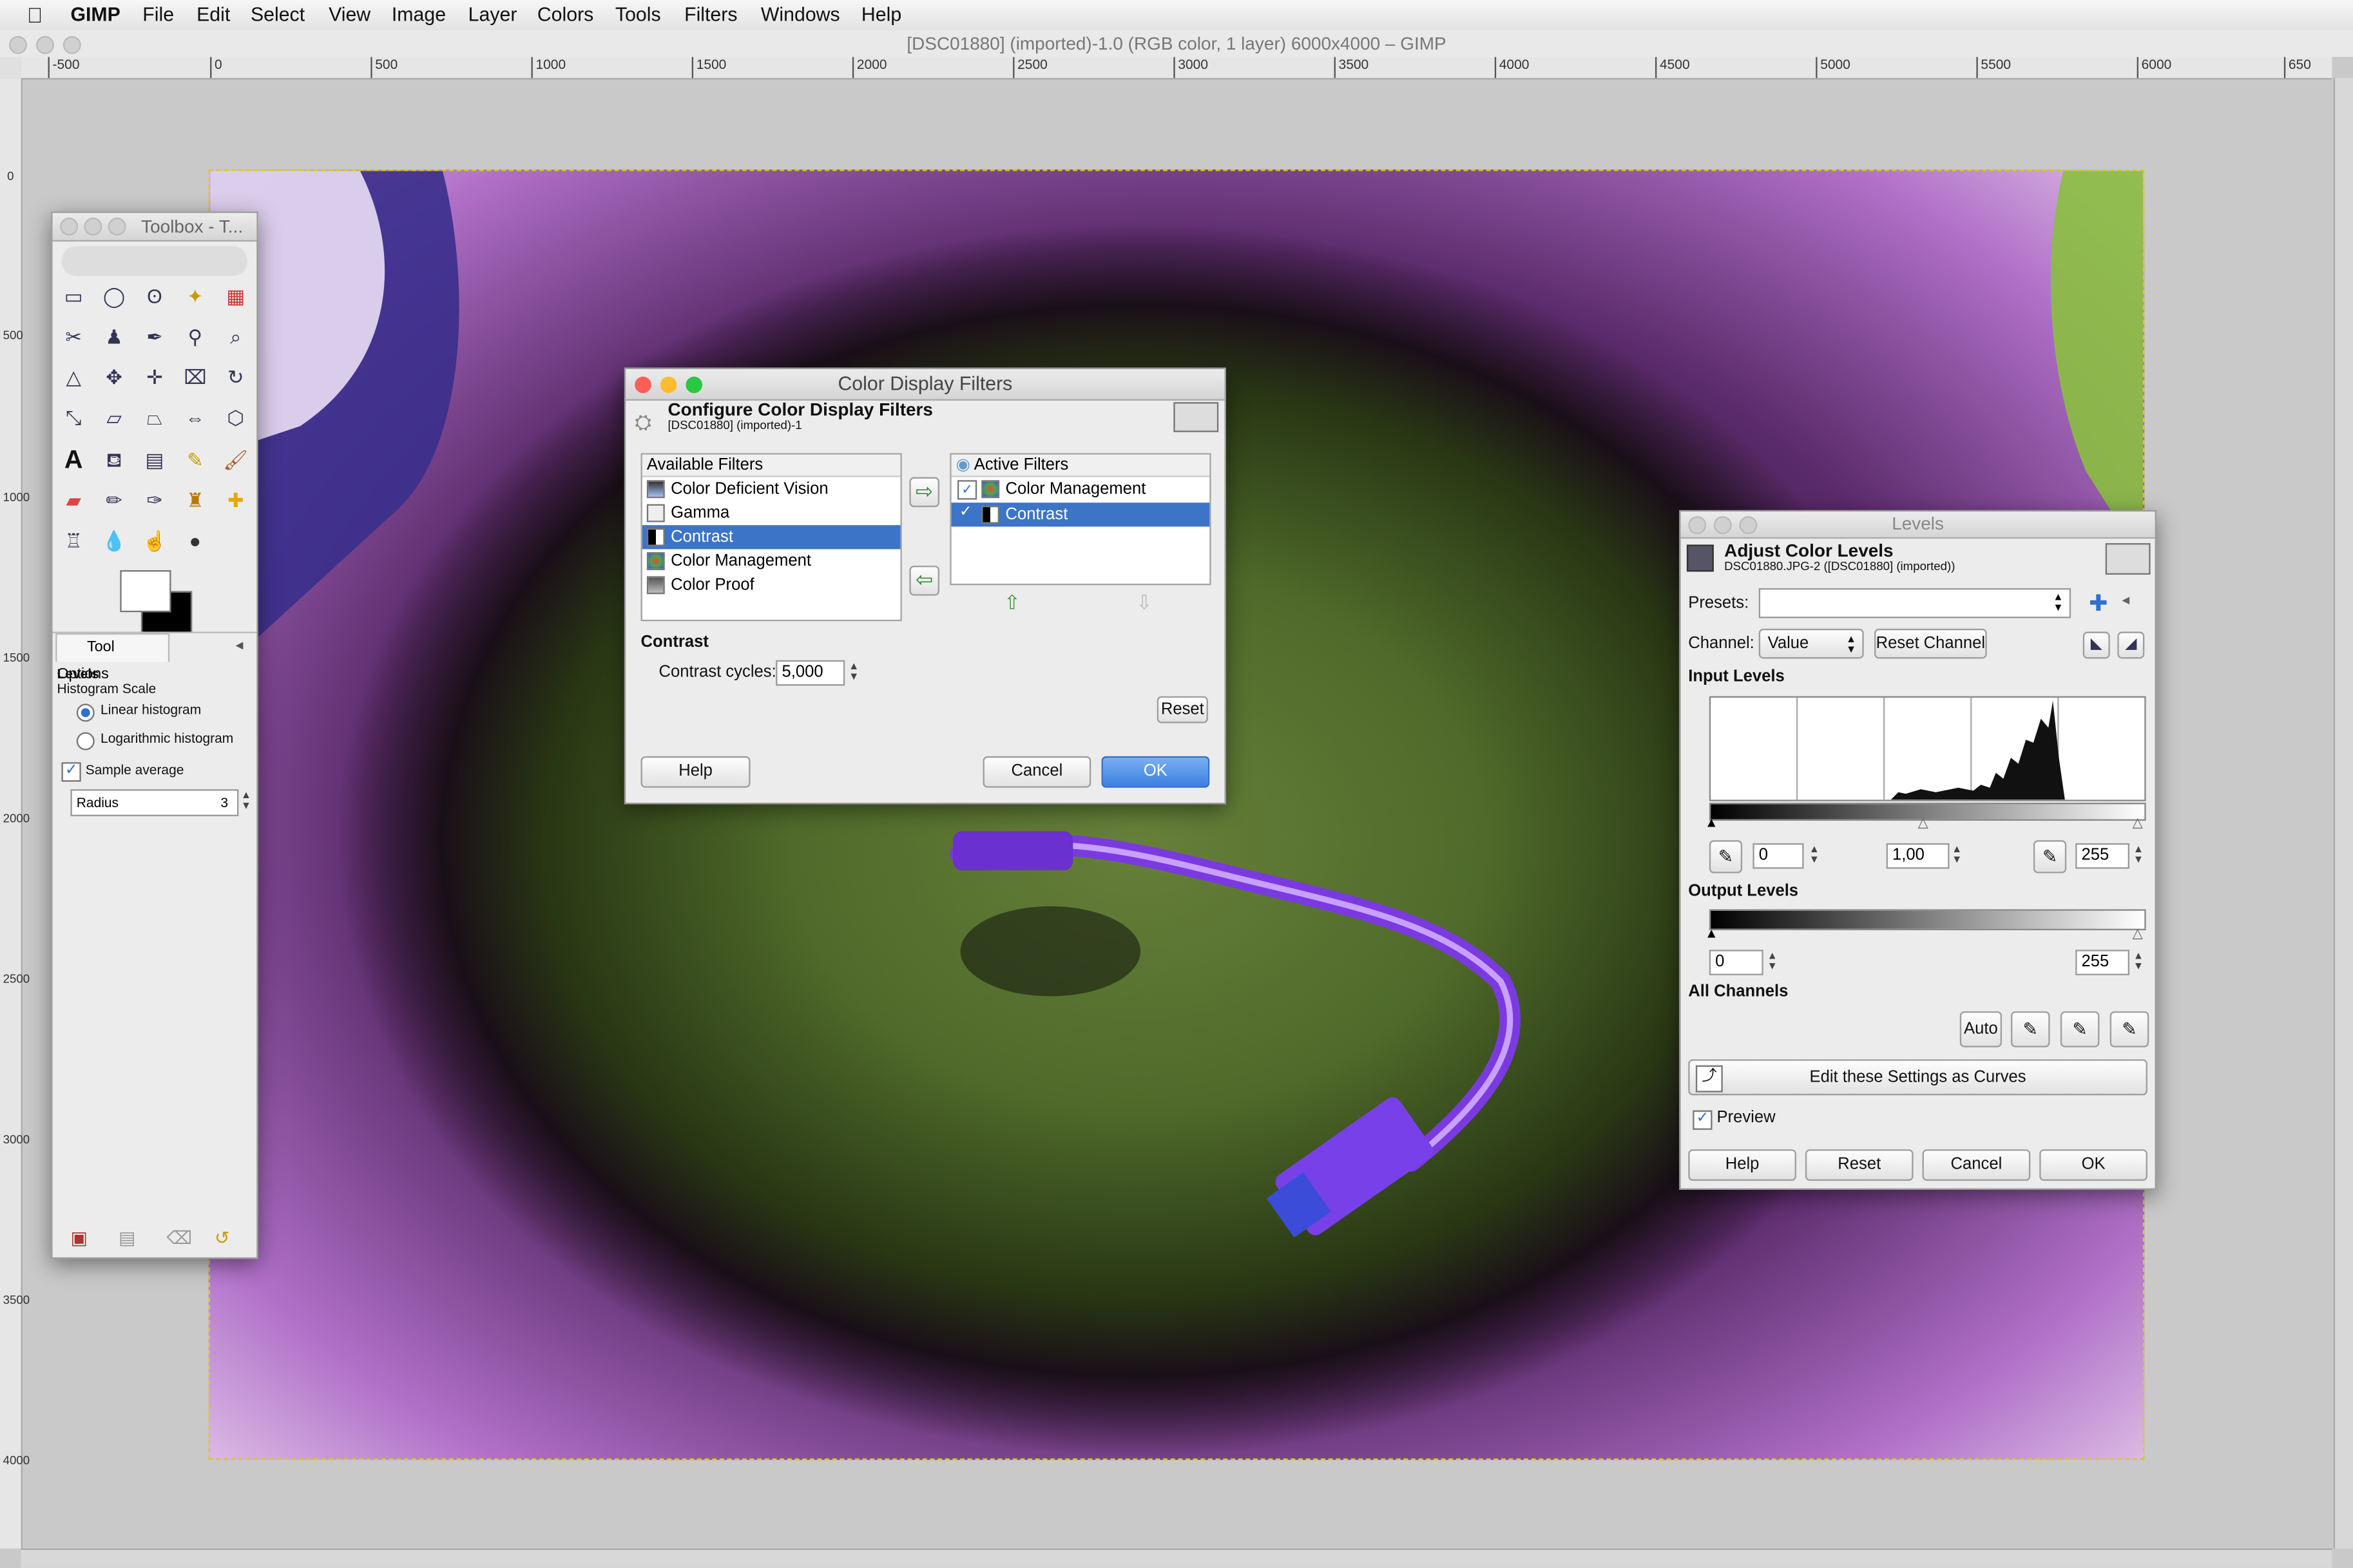 The image size is (2353, 1568). Describe the element at coordinates (2102, 963) in the screenshot. I see `output-high-field: 255` at that location.